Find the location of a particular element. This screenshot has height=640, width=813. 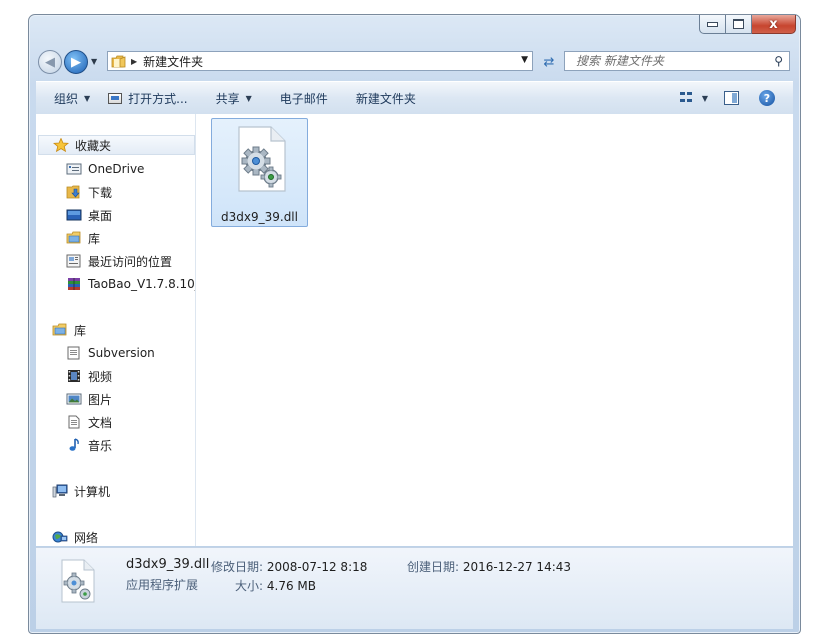

onedrive-icon is located at coordinates (74, 169).